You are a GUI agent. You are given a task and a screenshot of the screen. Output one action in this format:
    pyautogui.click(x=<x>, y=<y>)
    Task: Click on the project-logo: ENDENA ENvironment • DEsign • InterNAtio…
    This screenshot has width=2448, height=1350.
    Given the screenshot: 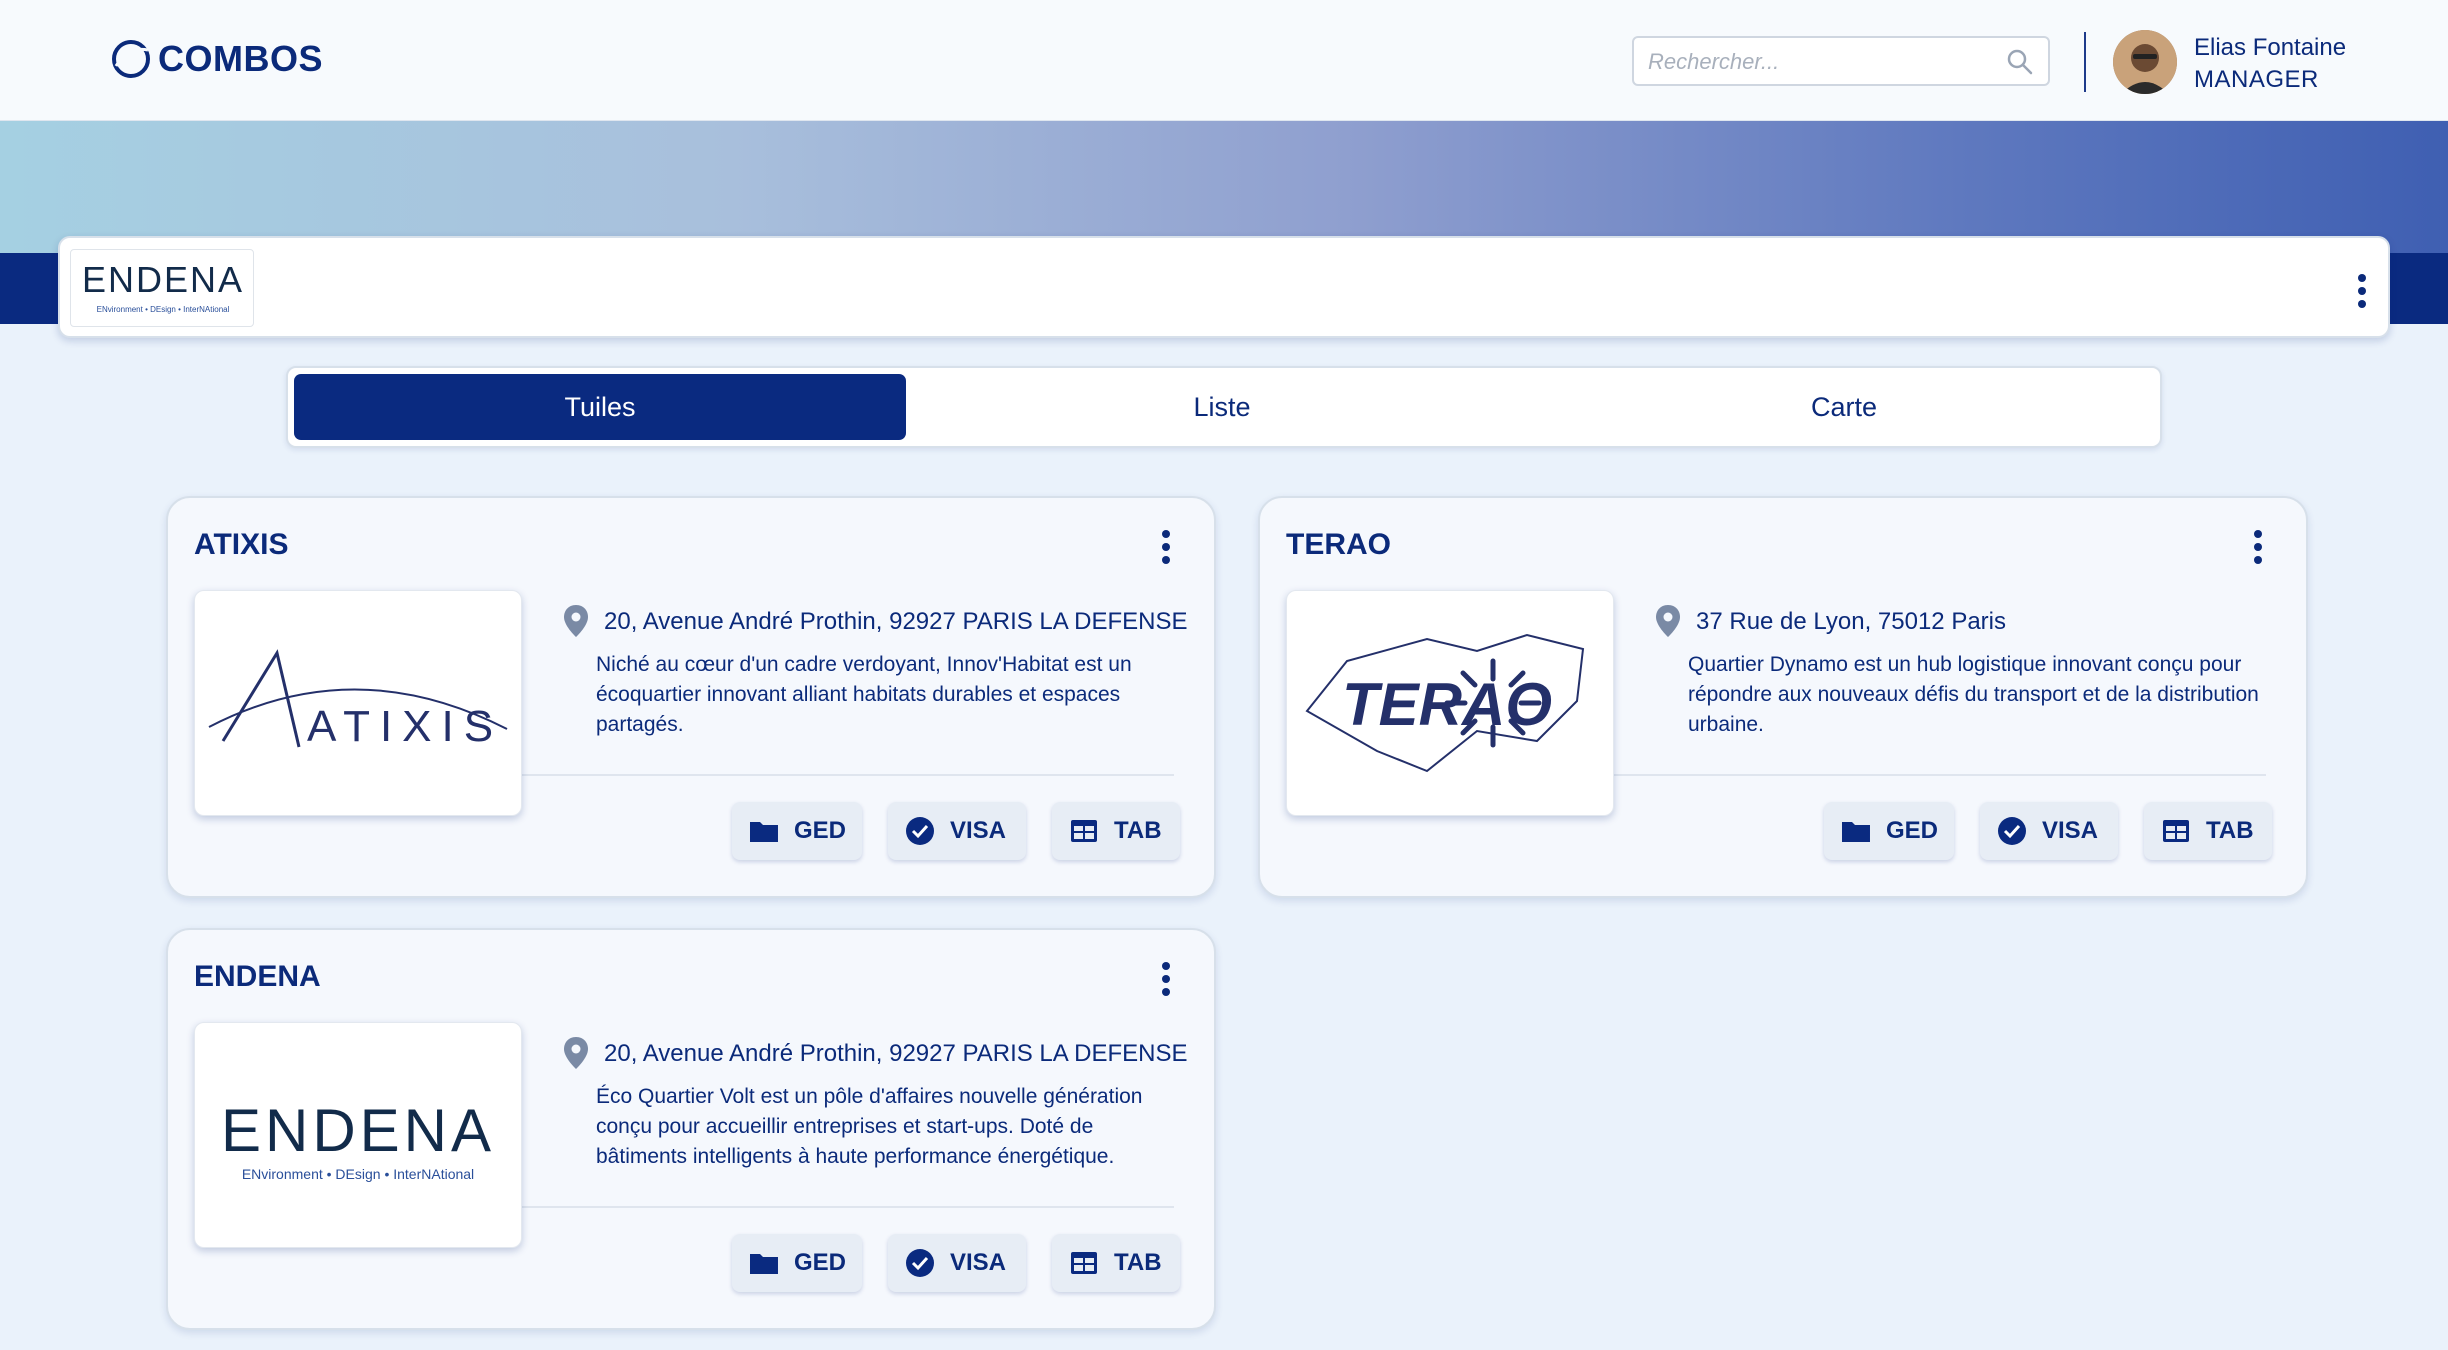 What is the action you would take?
    pyautogui.click(x=358, y=1135)
    